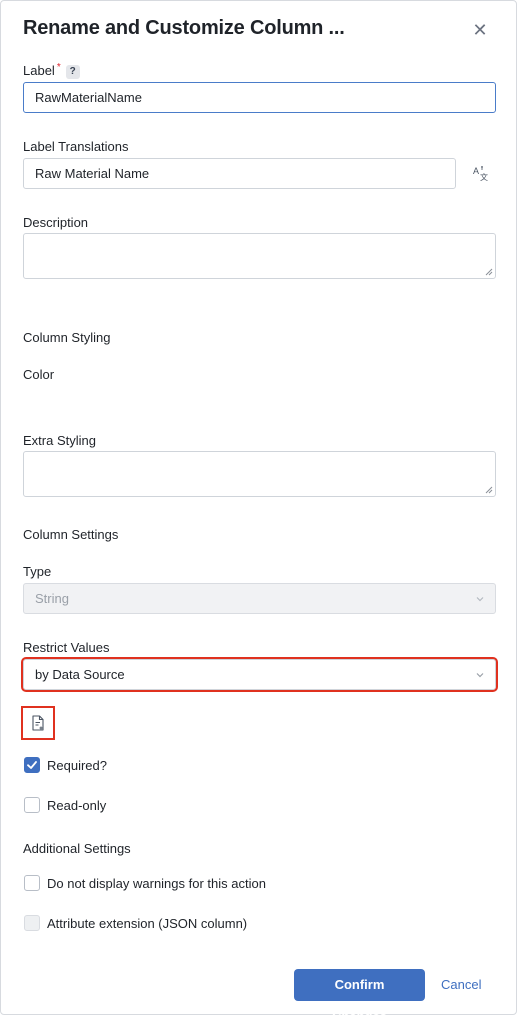 This screenshot has height=1033, width=519. I want to click on svg-text: 文, so click(484, 177).